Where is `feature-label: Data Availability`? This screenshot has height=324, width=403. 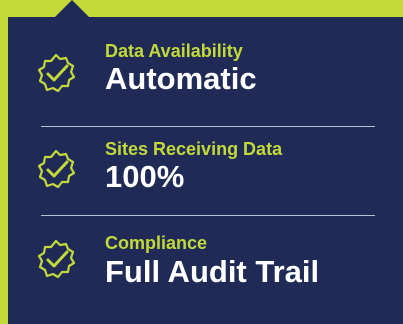
feature-label: Data Availability is located at coordinates (174, 51).